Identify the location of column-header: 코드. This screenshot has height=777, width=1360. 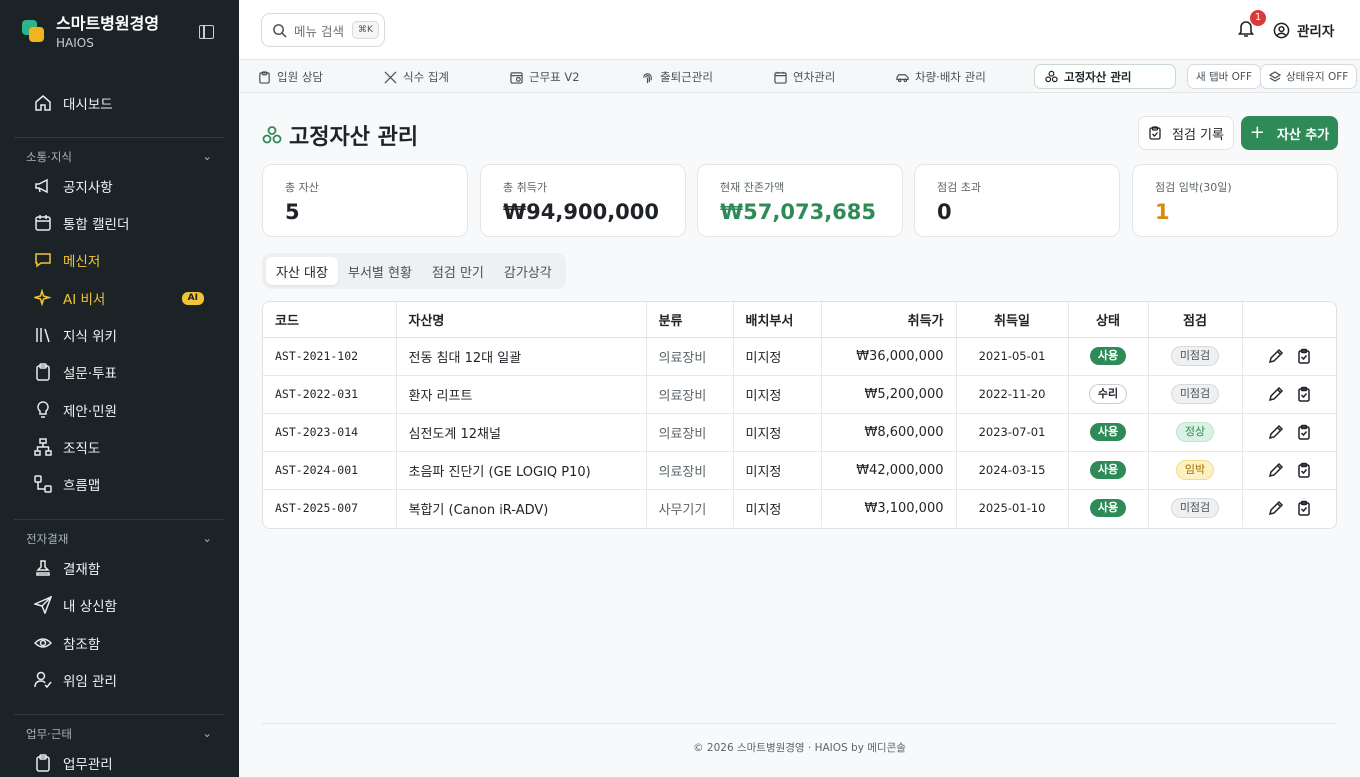
(330, 320).